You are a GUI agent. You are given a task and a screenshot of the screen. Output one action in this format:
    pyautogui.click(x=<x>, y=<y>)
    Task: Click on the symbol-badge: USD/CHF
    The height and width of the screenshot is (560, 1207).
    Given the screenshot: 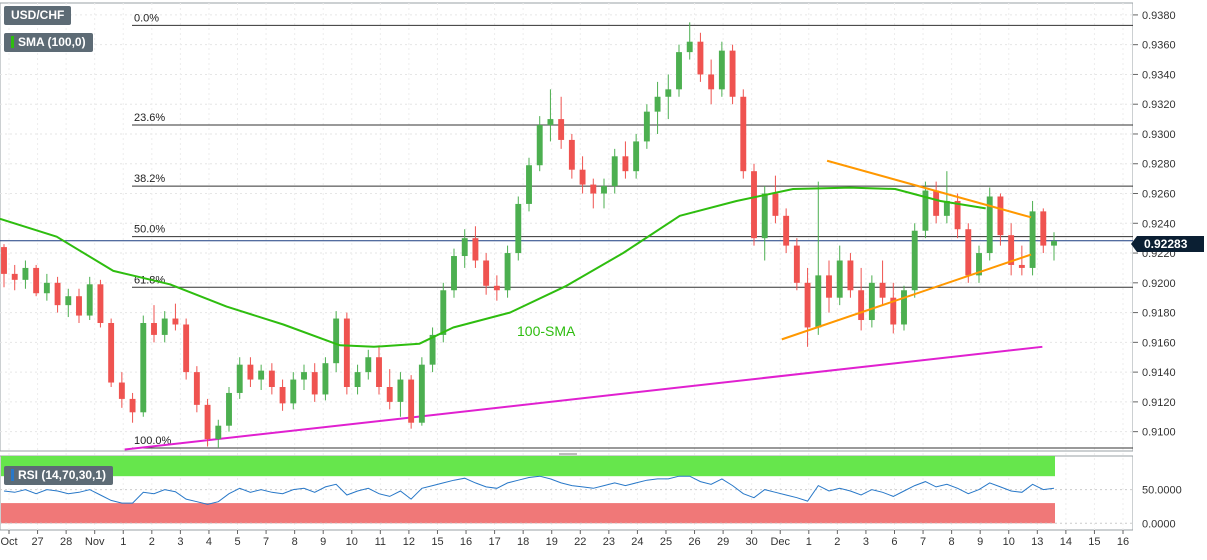 What is the action you would take?
    pyautogui.click(x=38, y=15)
    